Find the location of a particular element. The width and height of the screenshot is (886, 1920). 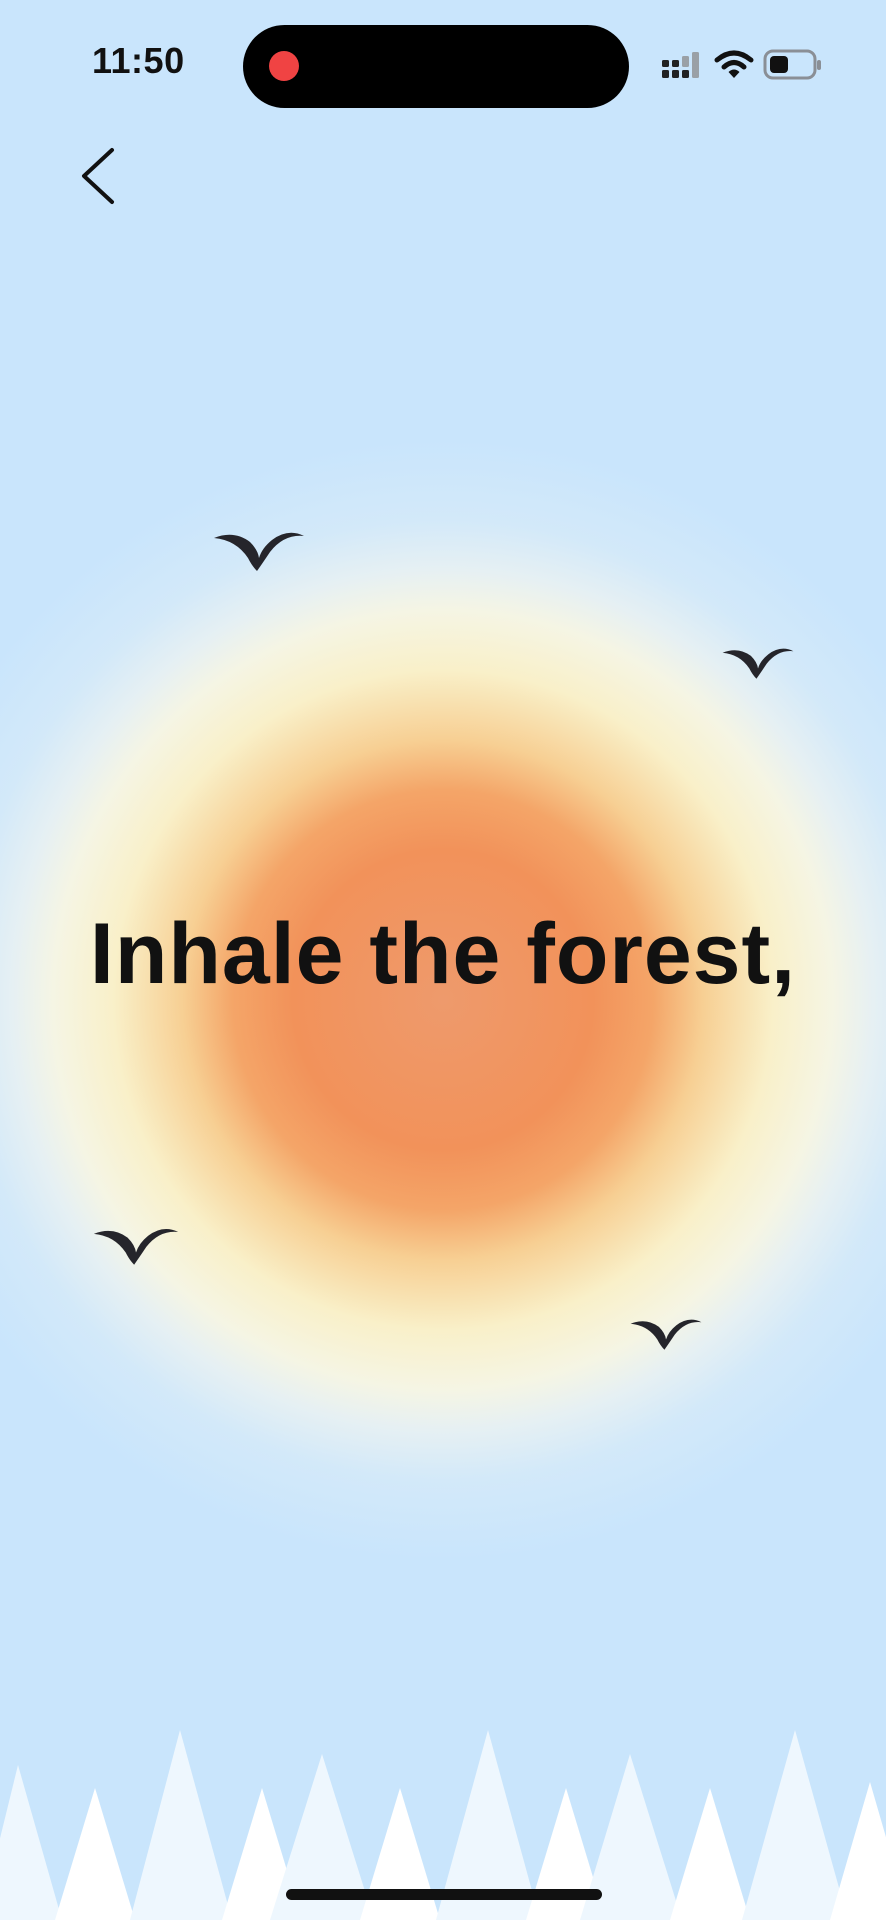

status-bar: 11:50 is located at coordinates (443, 65).